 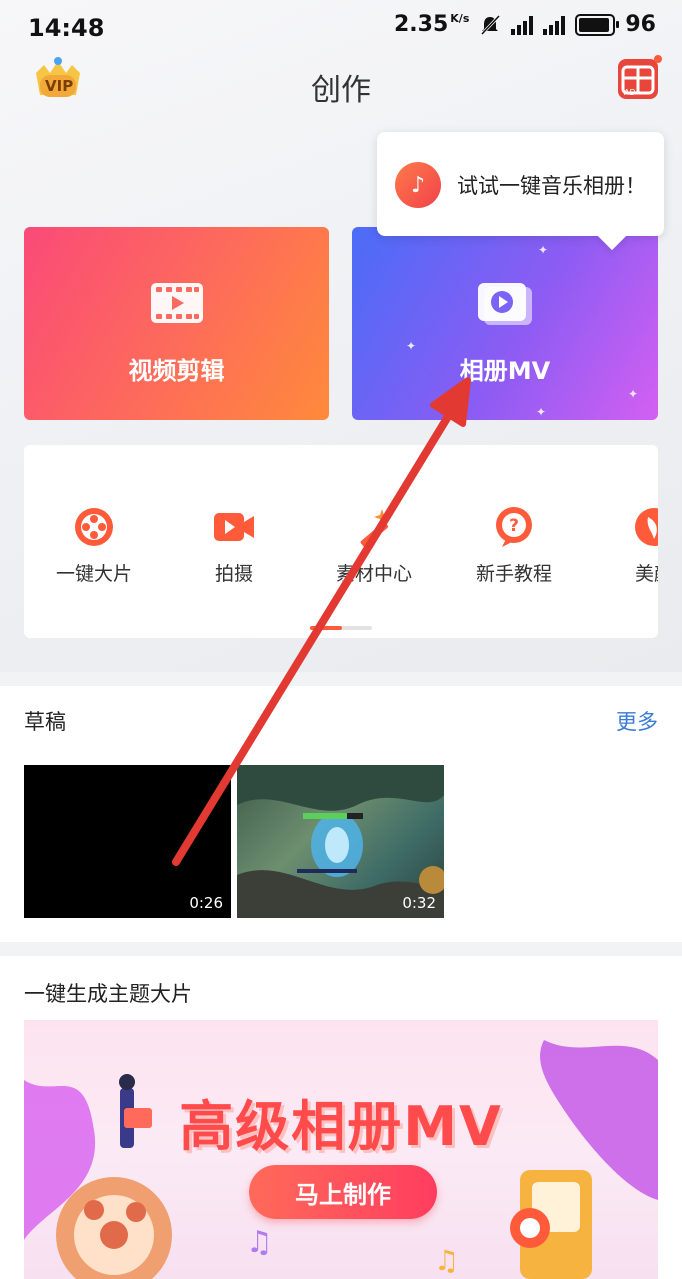 I want to click on tool-label: 新手教程, so click(x=513, y=574).